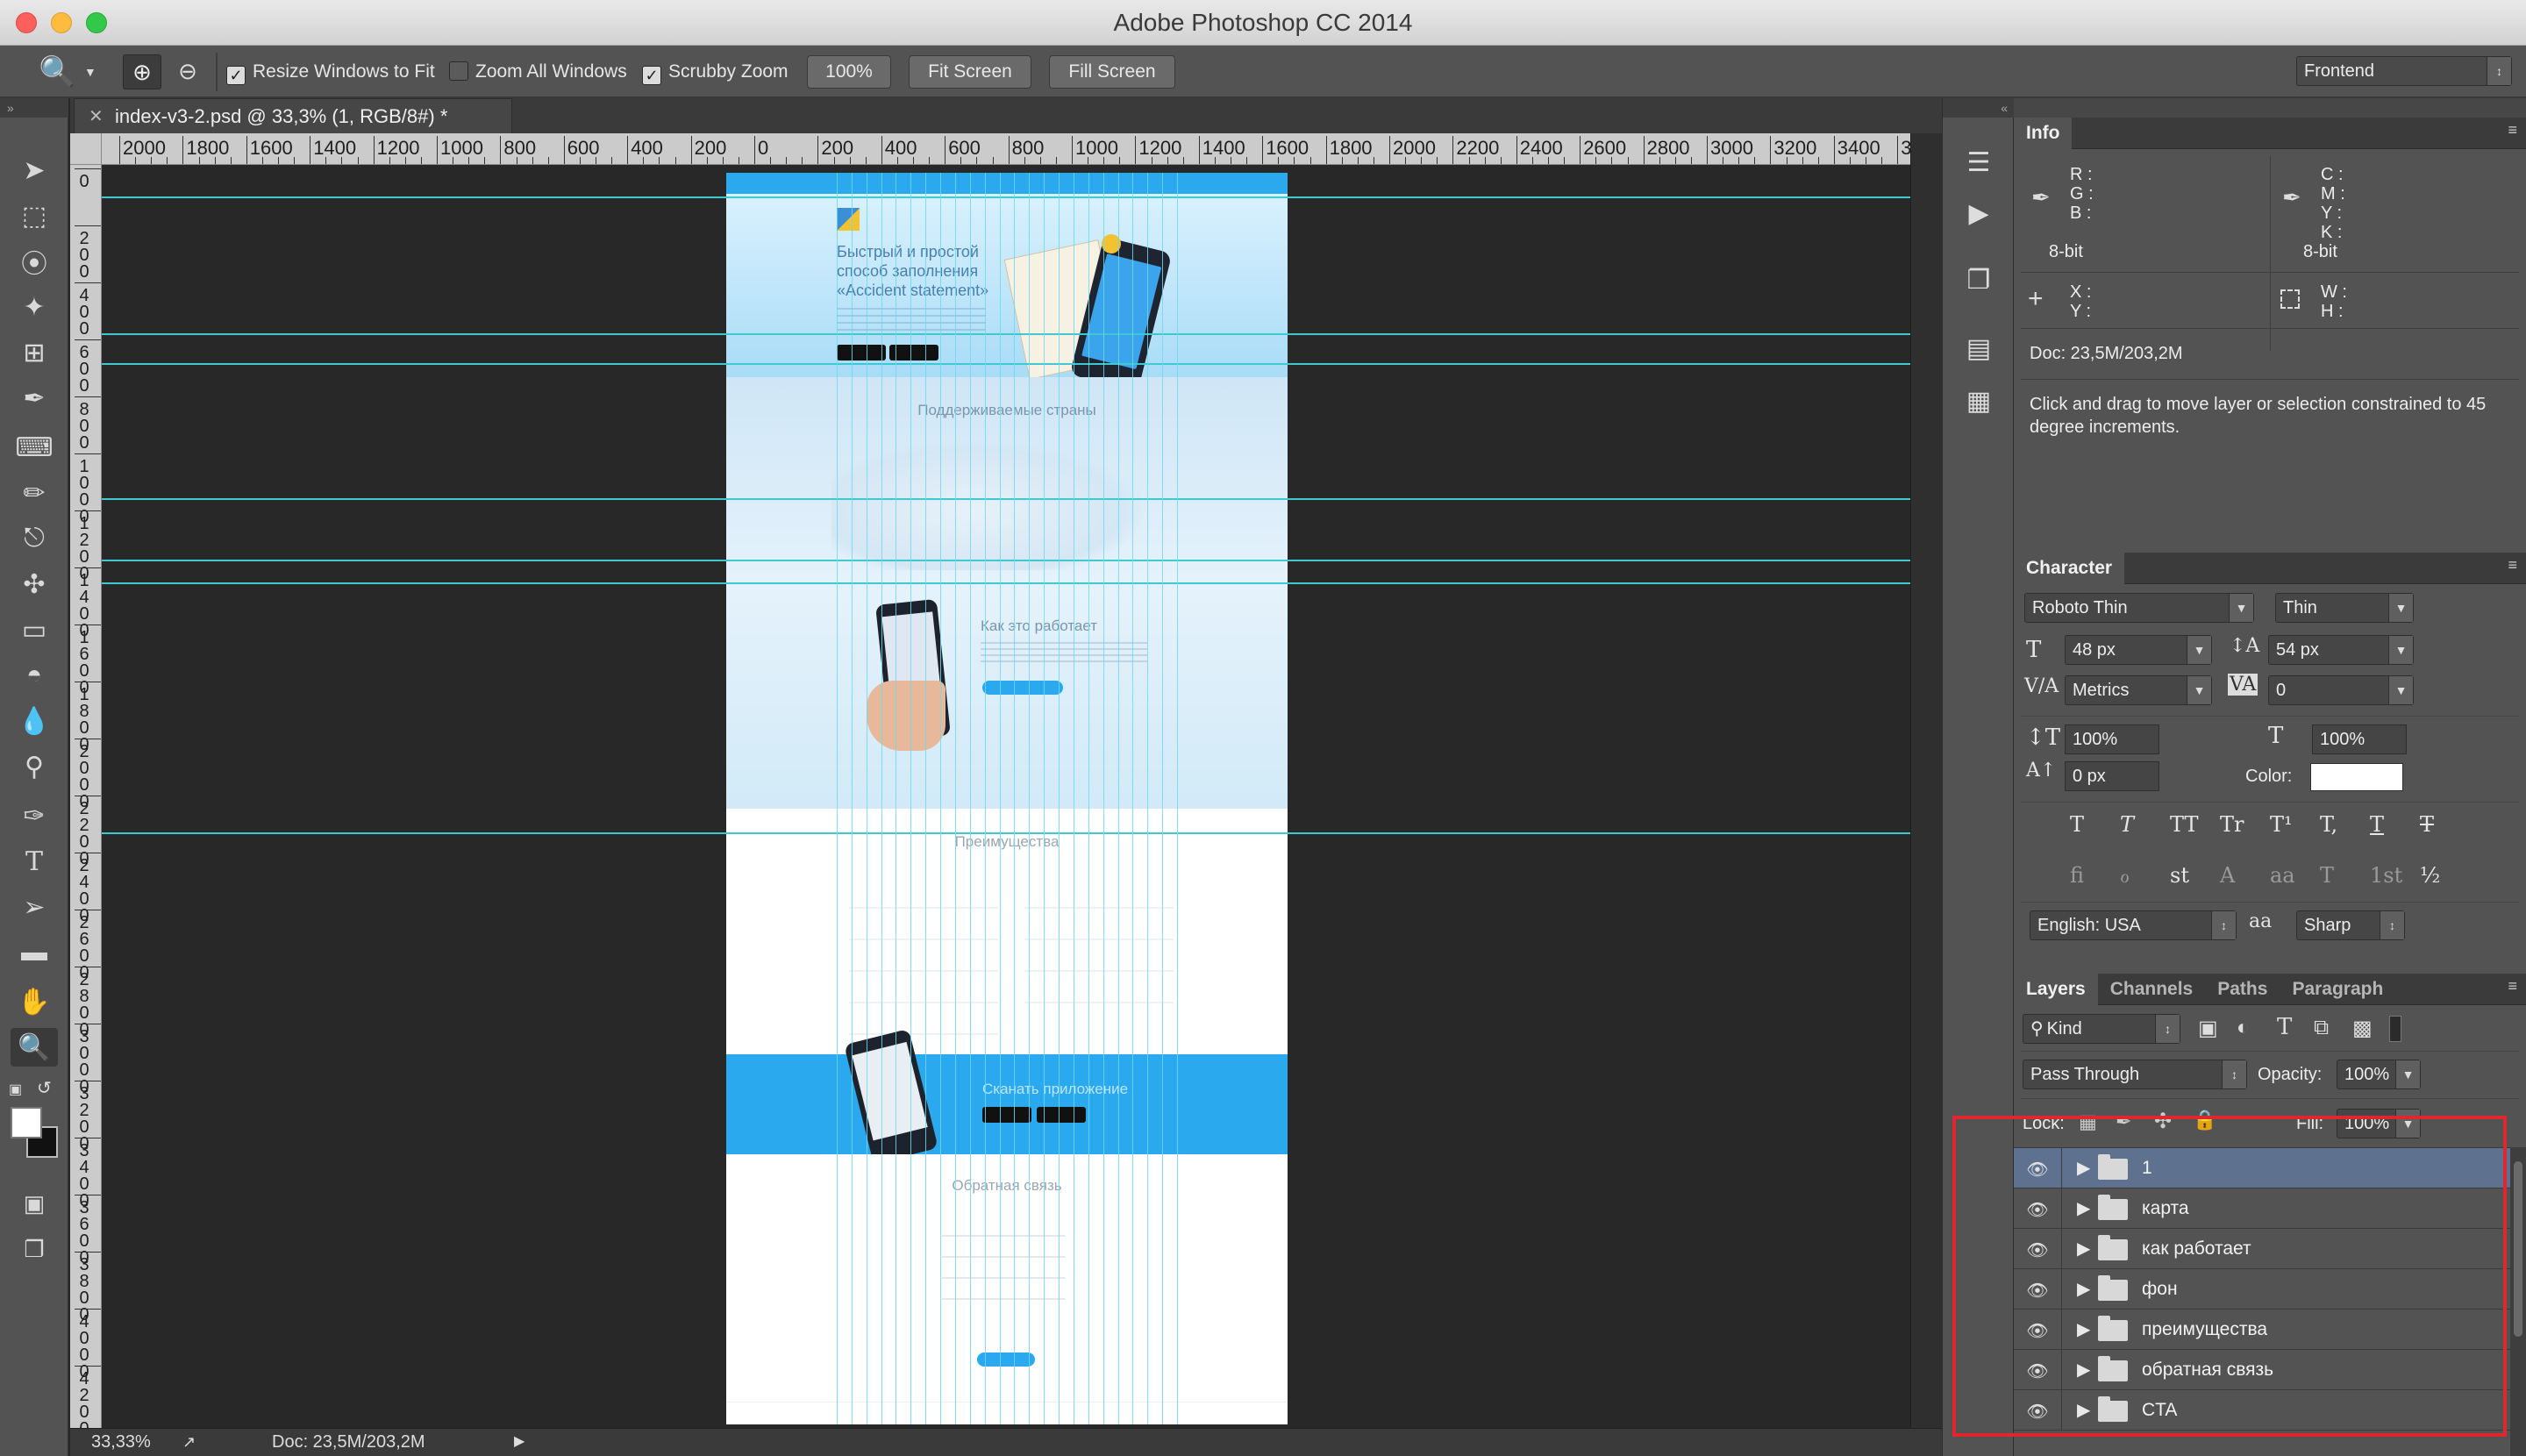 Image resolution: width=2526 pixels, height=1456 pixels. Describe the element at coordinates (16, 1089) in the screenshot. I see `default-colors-icon: ▣` at that location.